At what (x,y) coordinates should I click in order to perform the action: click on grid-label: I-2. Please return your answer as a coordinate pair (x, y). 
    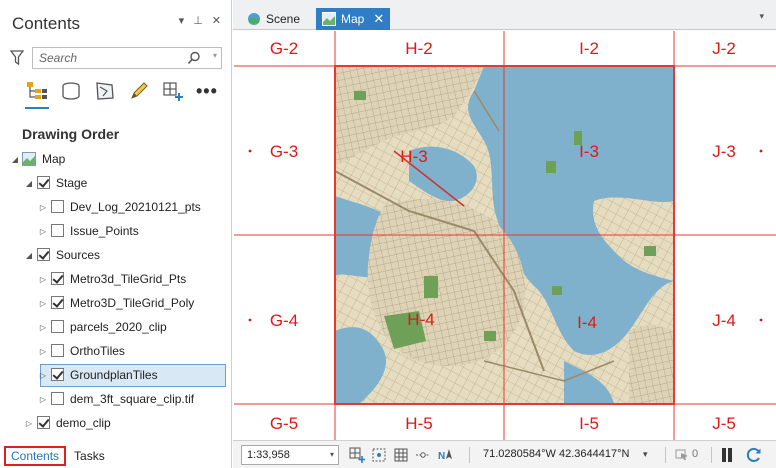
    Looking at the image, I should click on (589, 48).